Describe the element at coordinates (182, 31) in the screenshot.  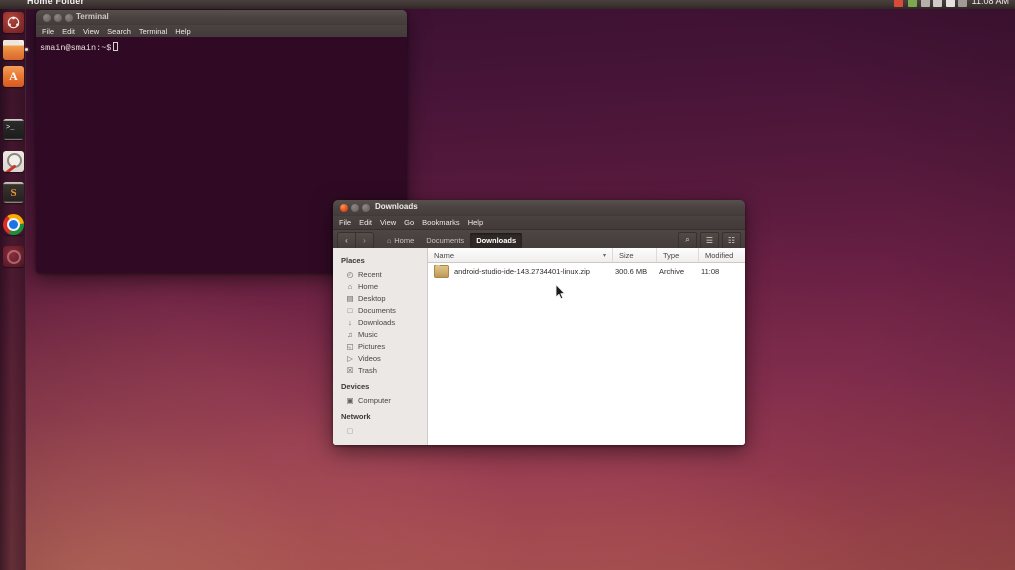
I see `terminal-menu-help: Help` at that location.